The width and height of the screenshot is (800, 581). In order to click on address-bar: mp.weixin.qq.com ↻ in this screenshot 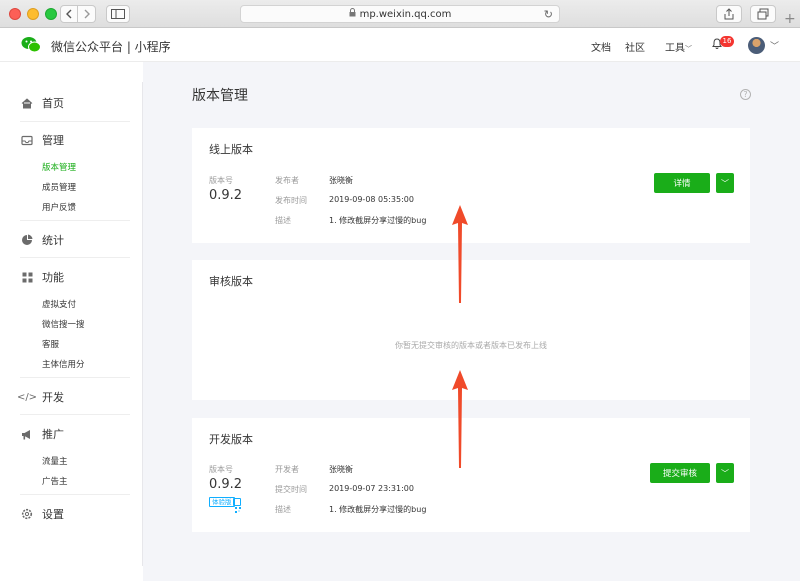, I will do `click(400, 14)`.